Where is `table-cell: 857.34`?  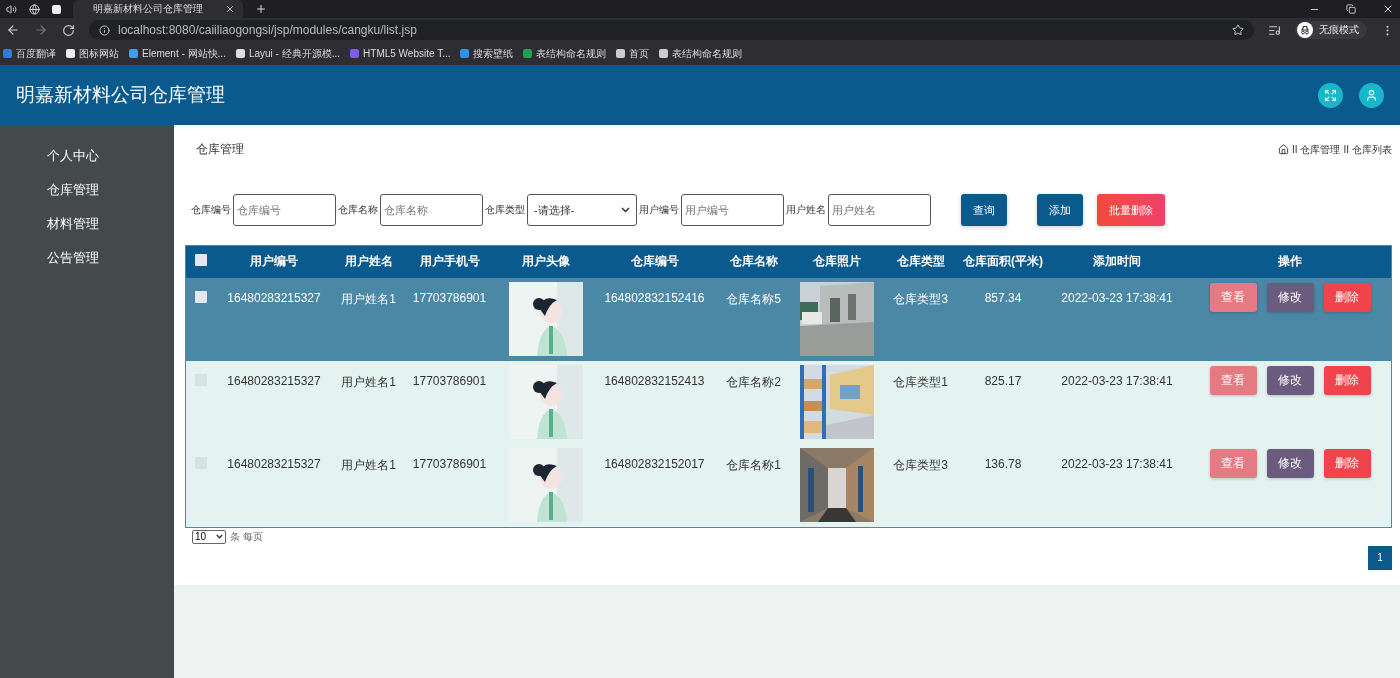 table-cell: 857.34 is located at coordinates (1003, 319).